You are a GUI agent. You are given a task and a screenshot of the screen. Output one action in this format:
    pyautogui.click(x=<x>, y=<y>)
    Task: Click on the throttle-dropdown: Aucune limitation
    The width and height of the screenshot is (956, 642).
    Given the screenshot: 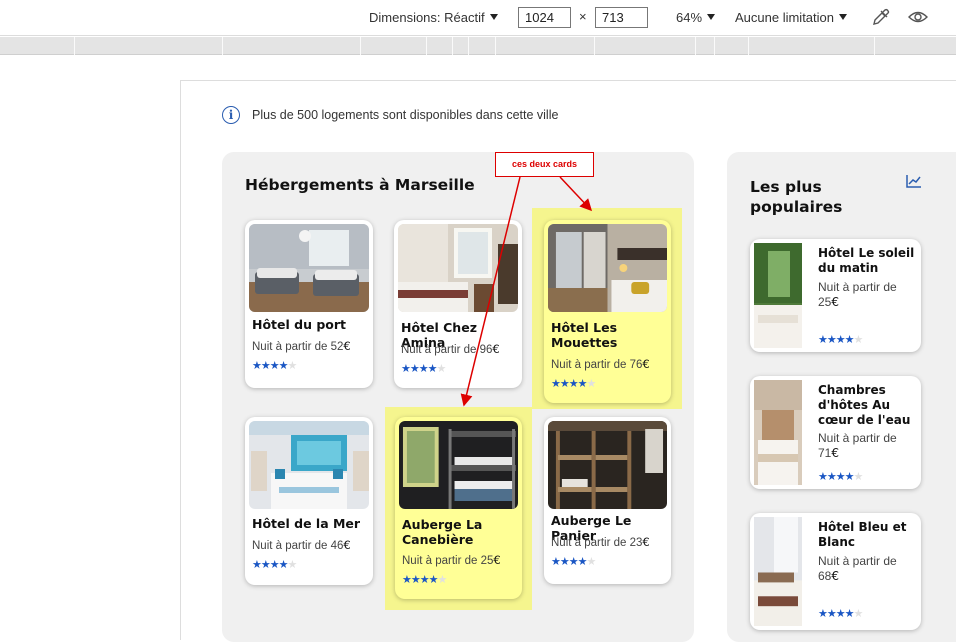 What is the action you would take?
    pyautogui.click(x=791, y=17)
    